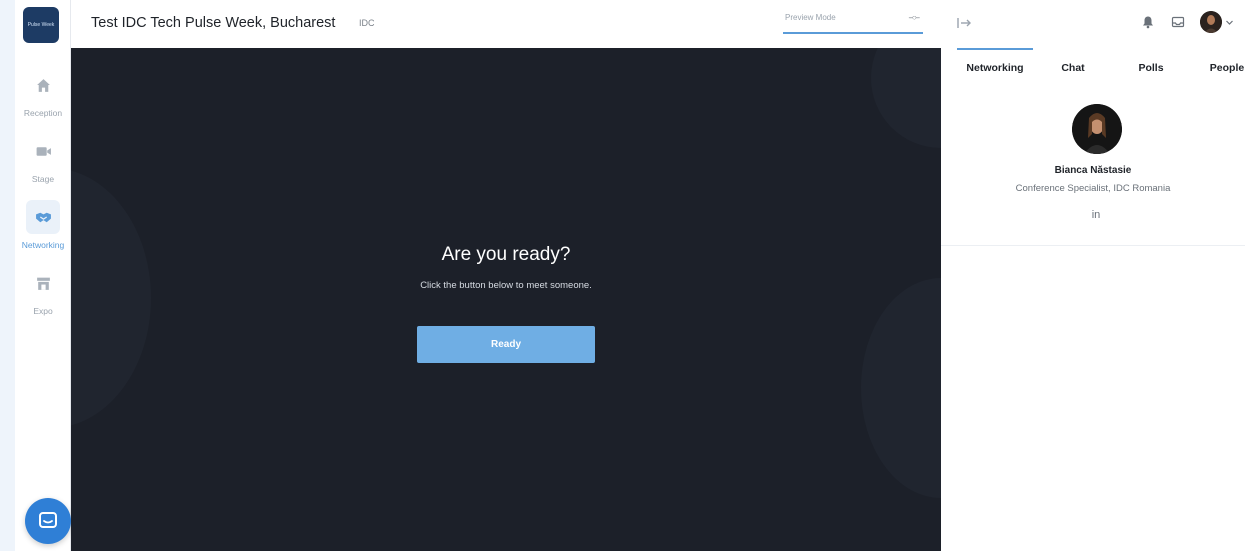  I want to click on preview-mode-label: Preview Mode, so click(810, 17).